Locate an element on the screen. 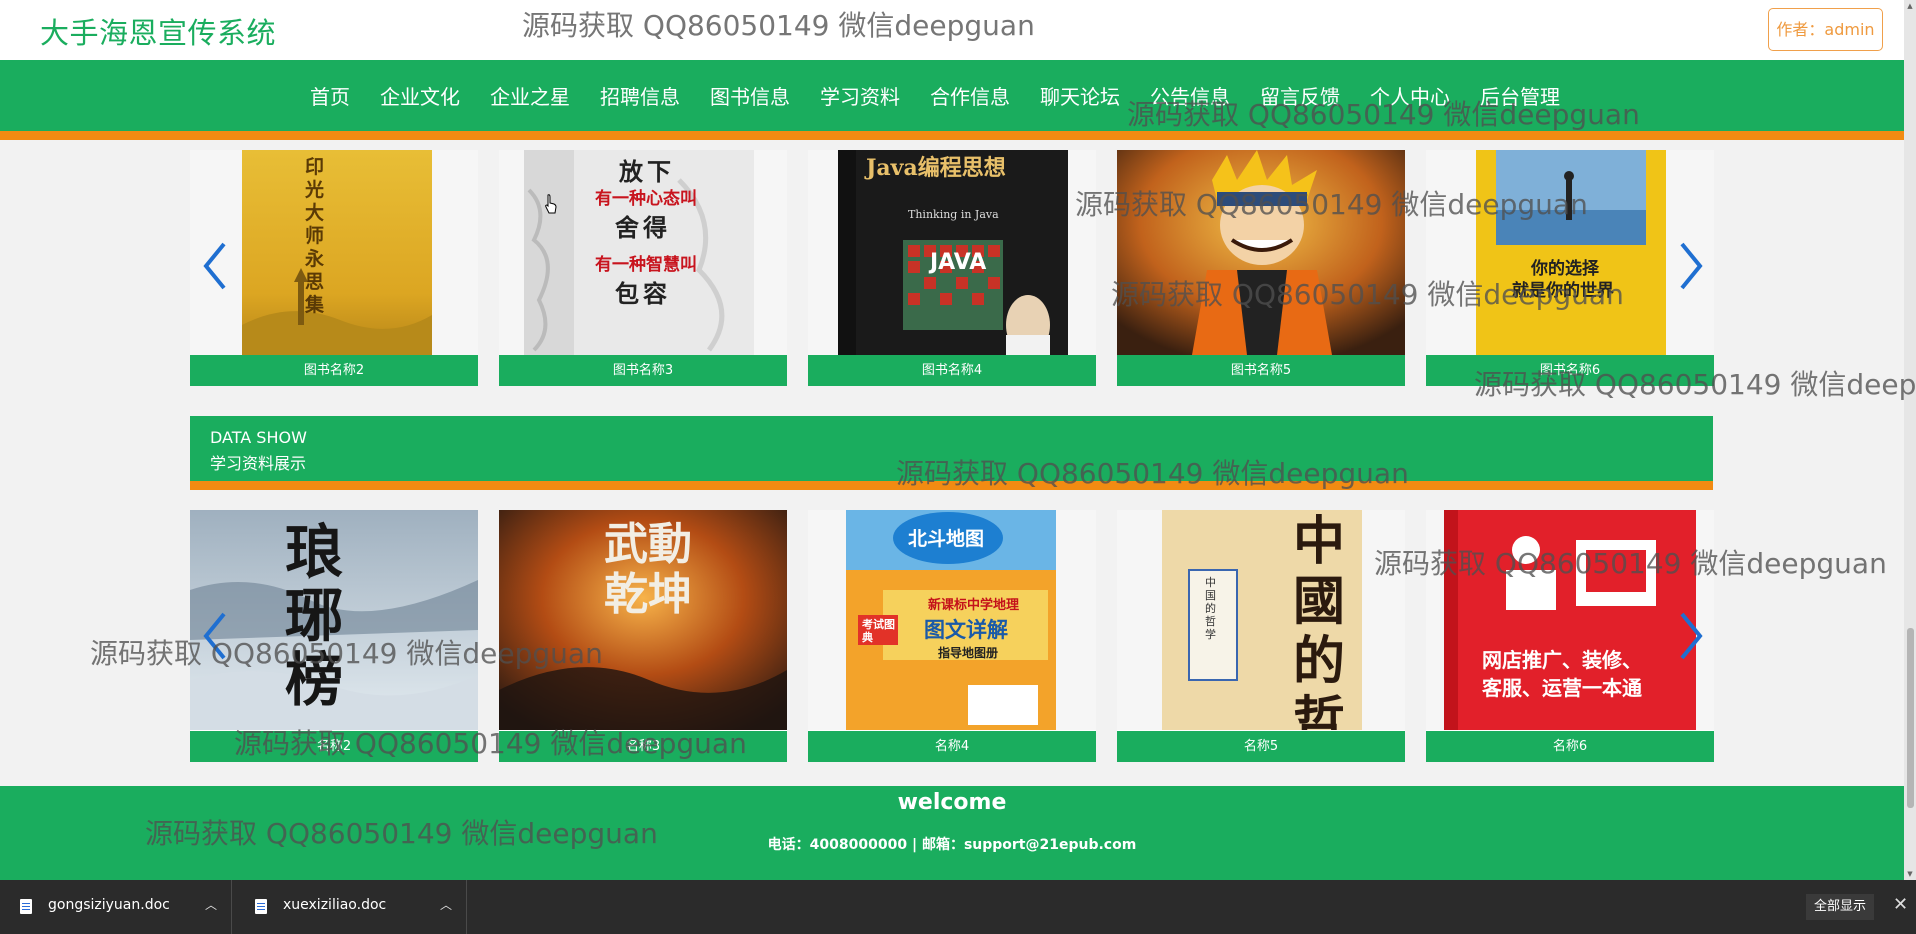 This screenshot has height=934, width=1916. book-card: 图书名称5 is located at coordinates (1261, 268).